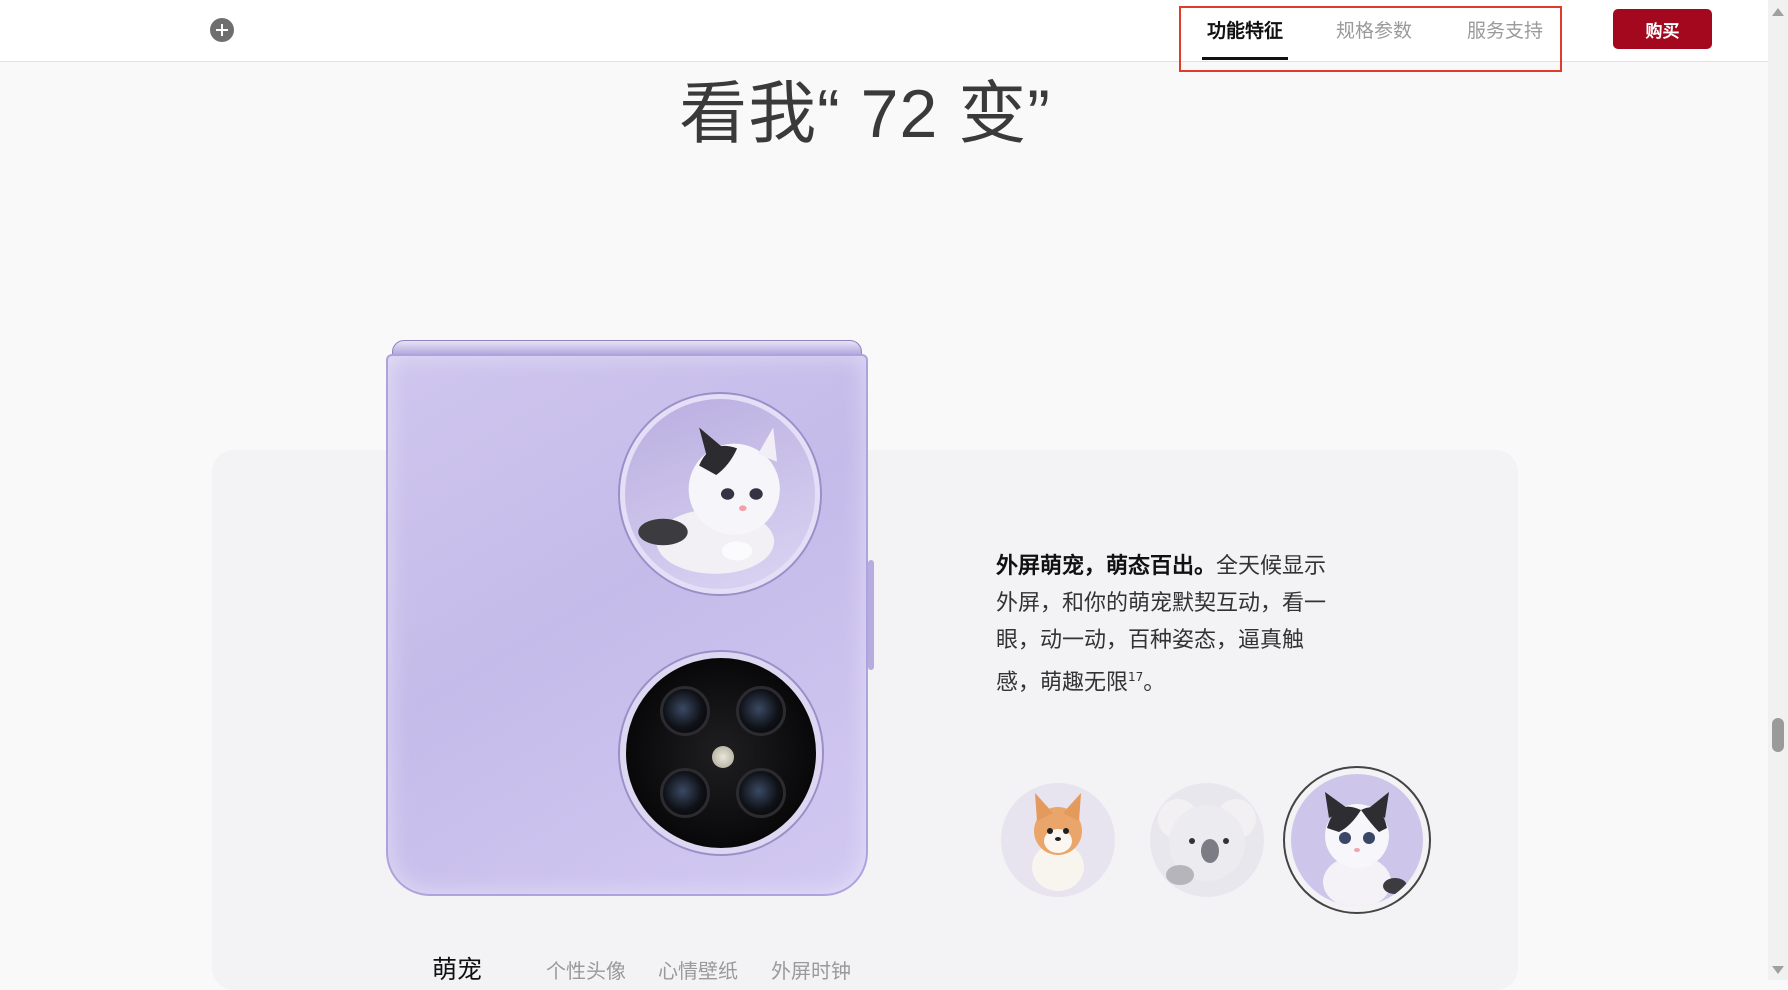  Describe the element at coordinates (1505, 29) in the screenshot. I see `tab-support: 服务支持` at that location.